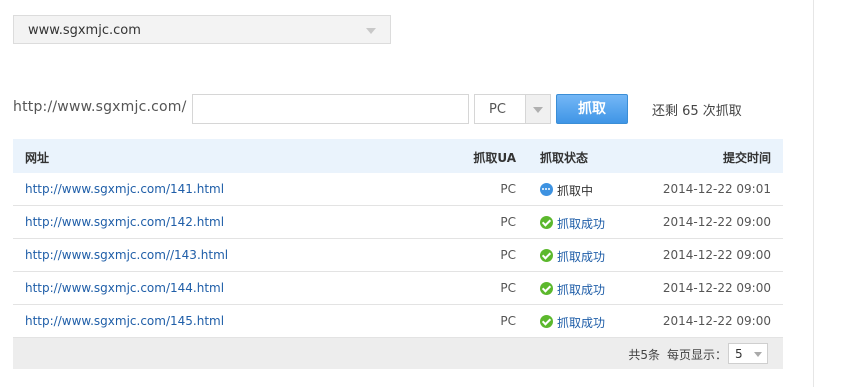 The height and width of the screenshot is (387, 852). I want to click on row-time: 2014-12-22 09:01, so click(716, 189).